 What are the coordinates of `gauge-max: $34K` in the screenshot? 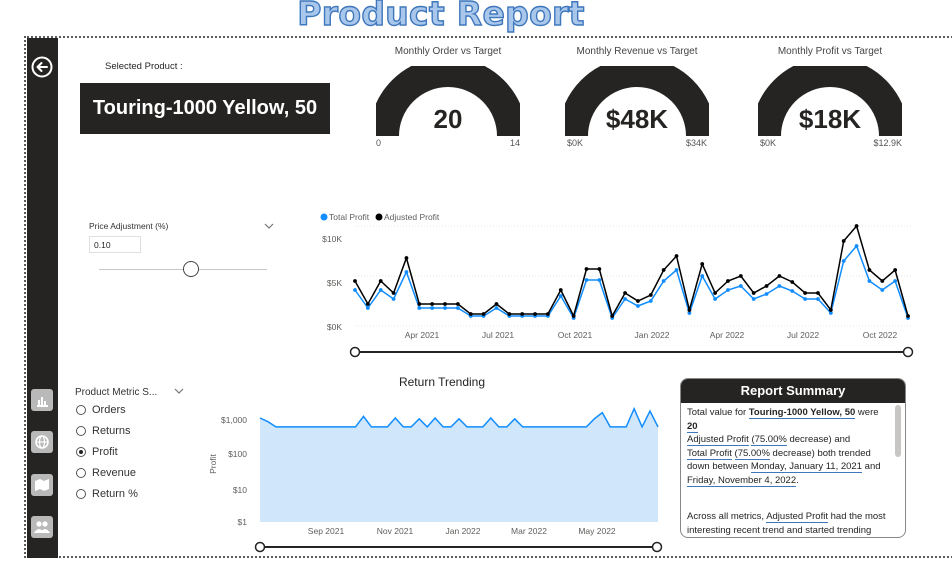 It's located at (696, 143).